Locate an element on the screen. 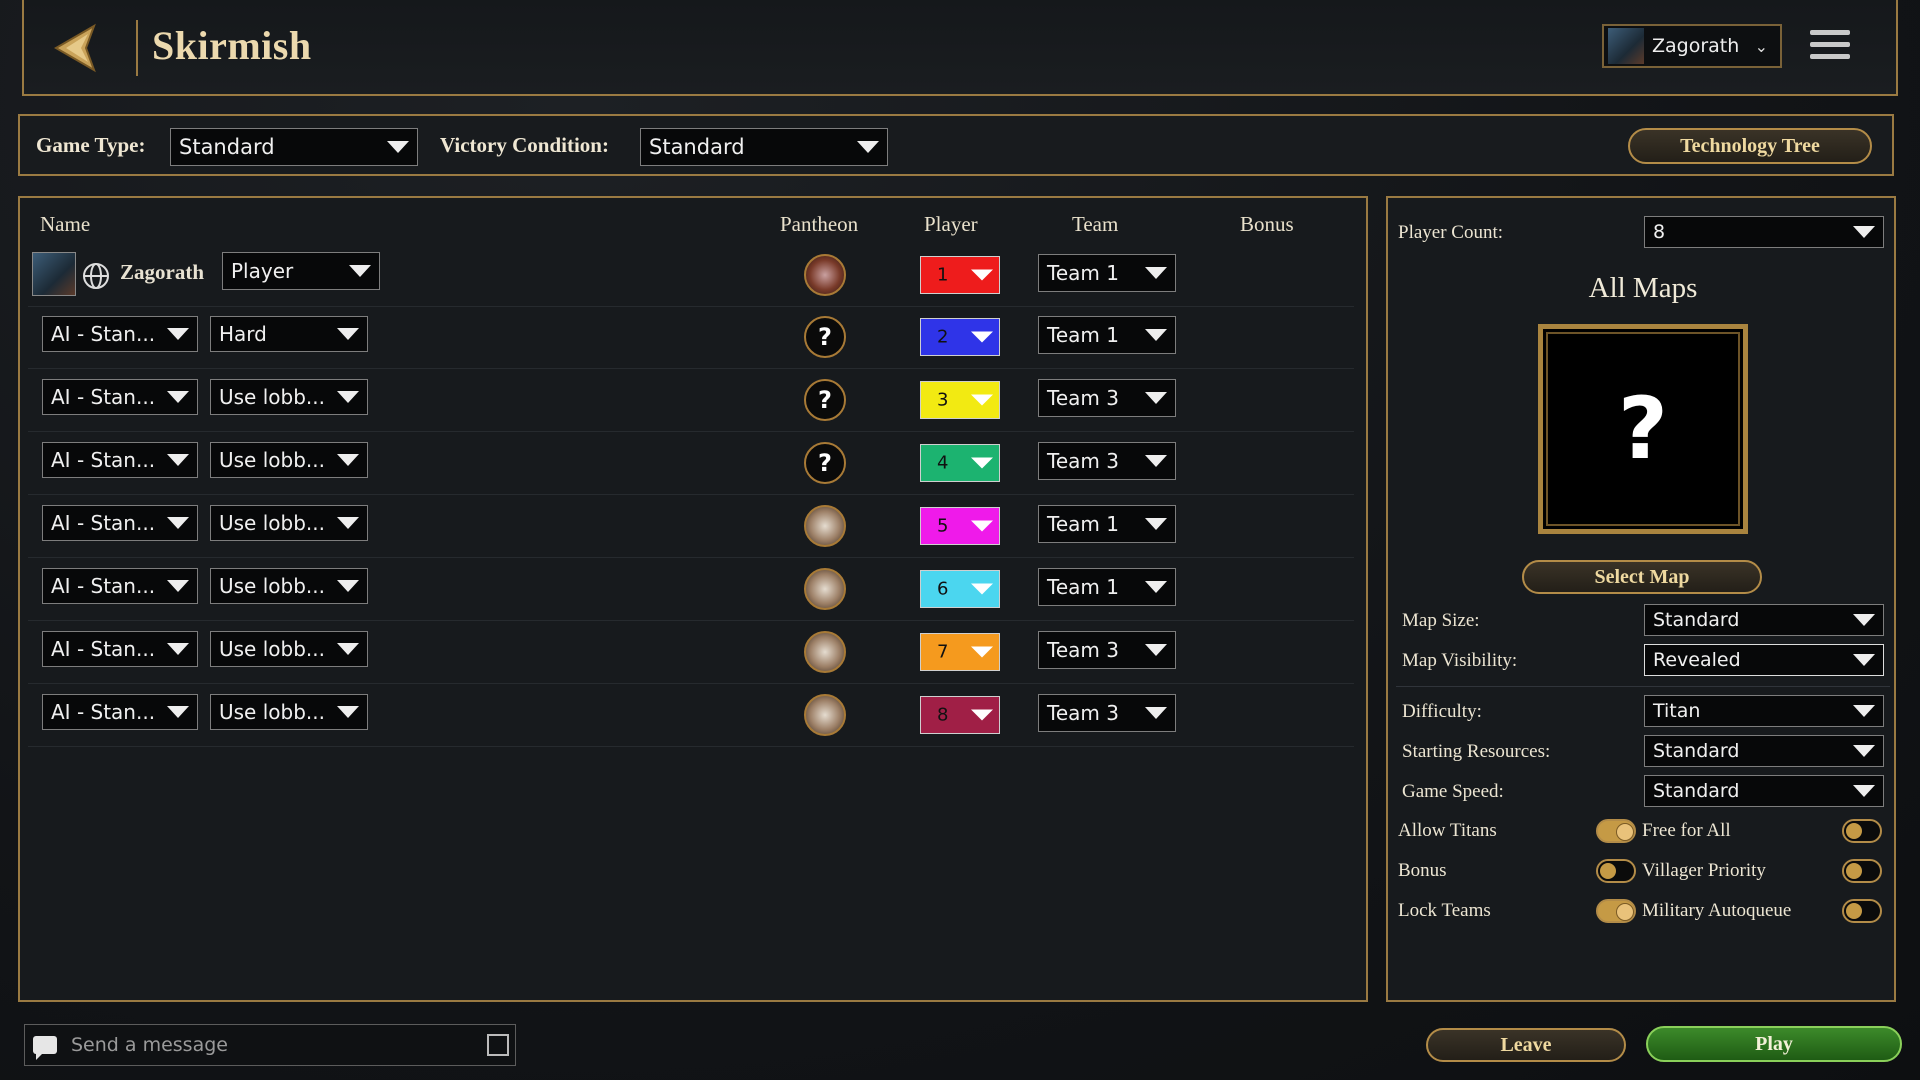 Image resolution: width=1920 pixels, height=1080 pixels. player-color-dropdown: 2 is located at coordinates (960, 337).